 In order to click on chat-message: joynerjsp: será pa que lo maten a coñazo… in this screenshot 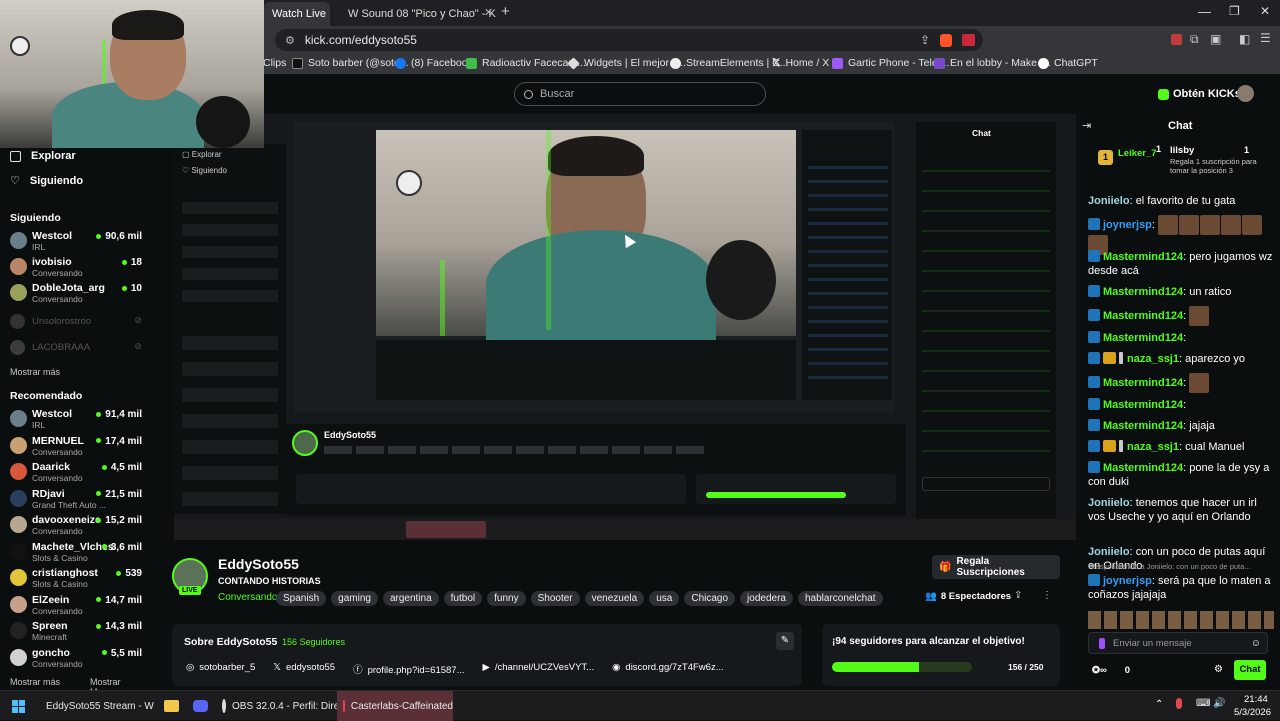, I will do `click(1181, 588)`.